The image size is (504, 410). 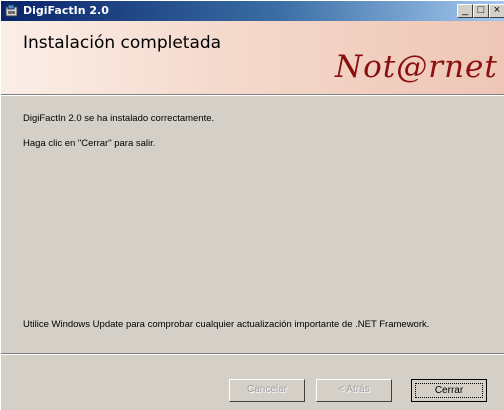 What do you see at coordinates (496, 11) in the screenshot?
I see `close-window-button: ×` at bounding box center [496, 11].